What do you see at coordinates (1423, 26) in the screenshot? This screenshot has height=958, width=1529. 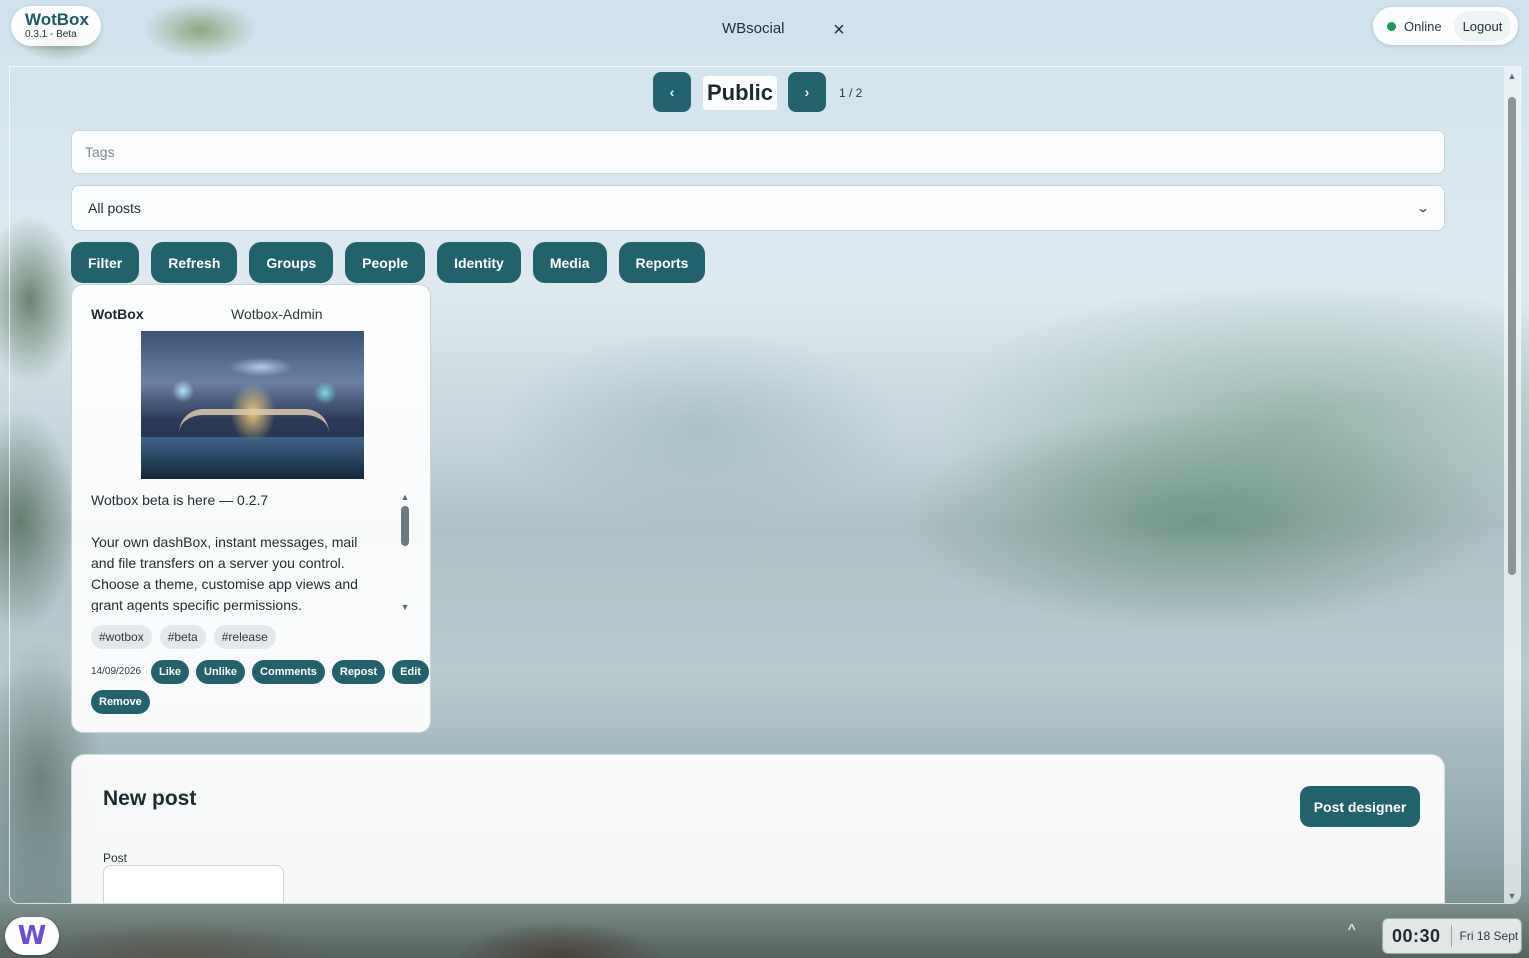 I see `online-status: Online` at bounding box center [1423, 26].